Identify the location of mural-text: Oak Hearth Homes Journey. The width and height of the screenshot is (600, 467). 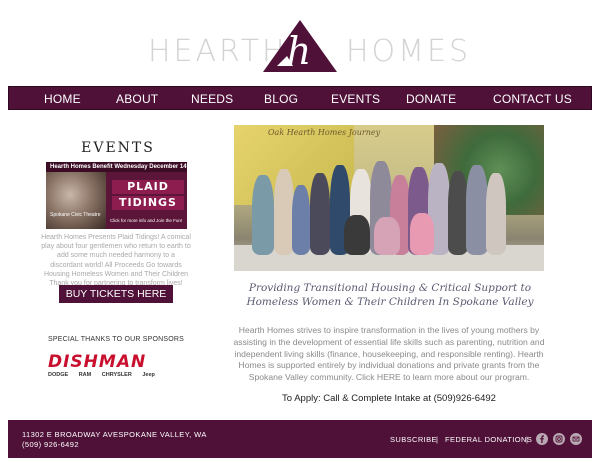
(324, 132).